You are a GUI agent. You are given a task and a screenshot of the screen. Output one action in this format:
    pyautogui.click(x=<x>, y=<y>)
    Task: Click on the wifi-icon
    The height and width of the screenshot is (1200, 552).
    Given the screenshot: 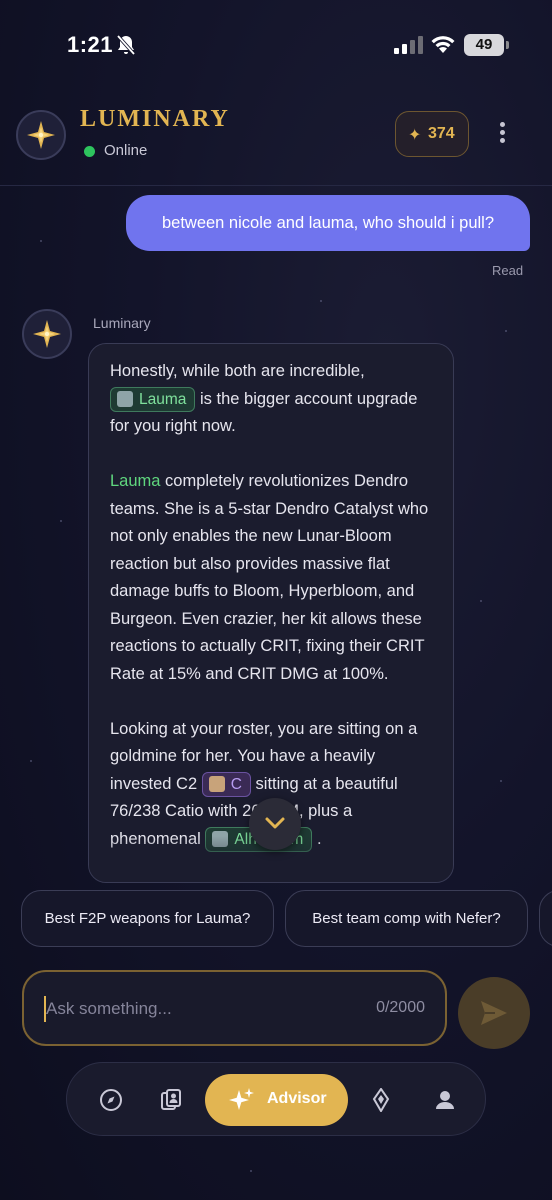 What is the action you would take?
    pyautogui.click(x=443, y=44)
    